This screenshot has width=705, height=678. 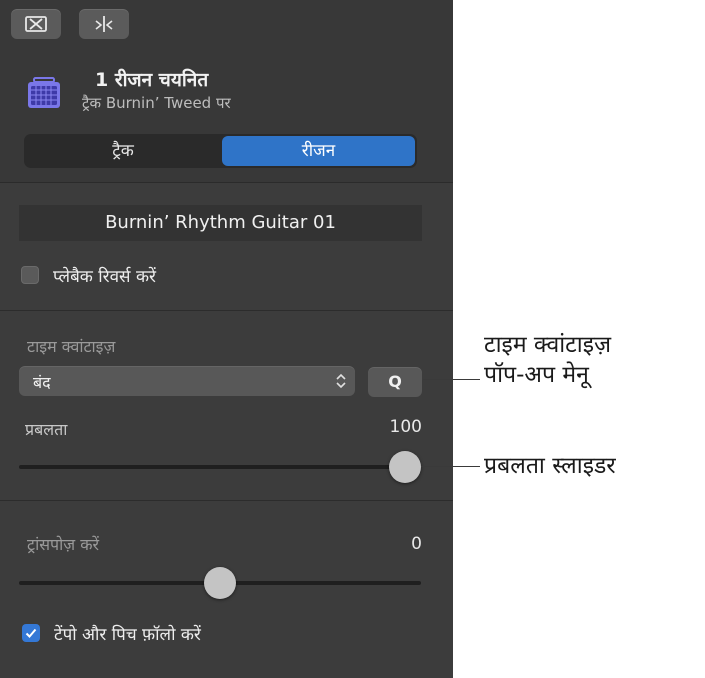 What do you see at coordinates (220, 223) in the screenshot?
I see `region-name-field: Burnin’ Rhythm Guitar 01` at bounding box center [220, 223].